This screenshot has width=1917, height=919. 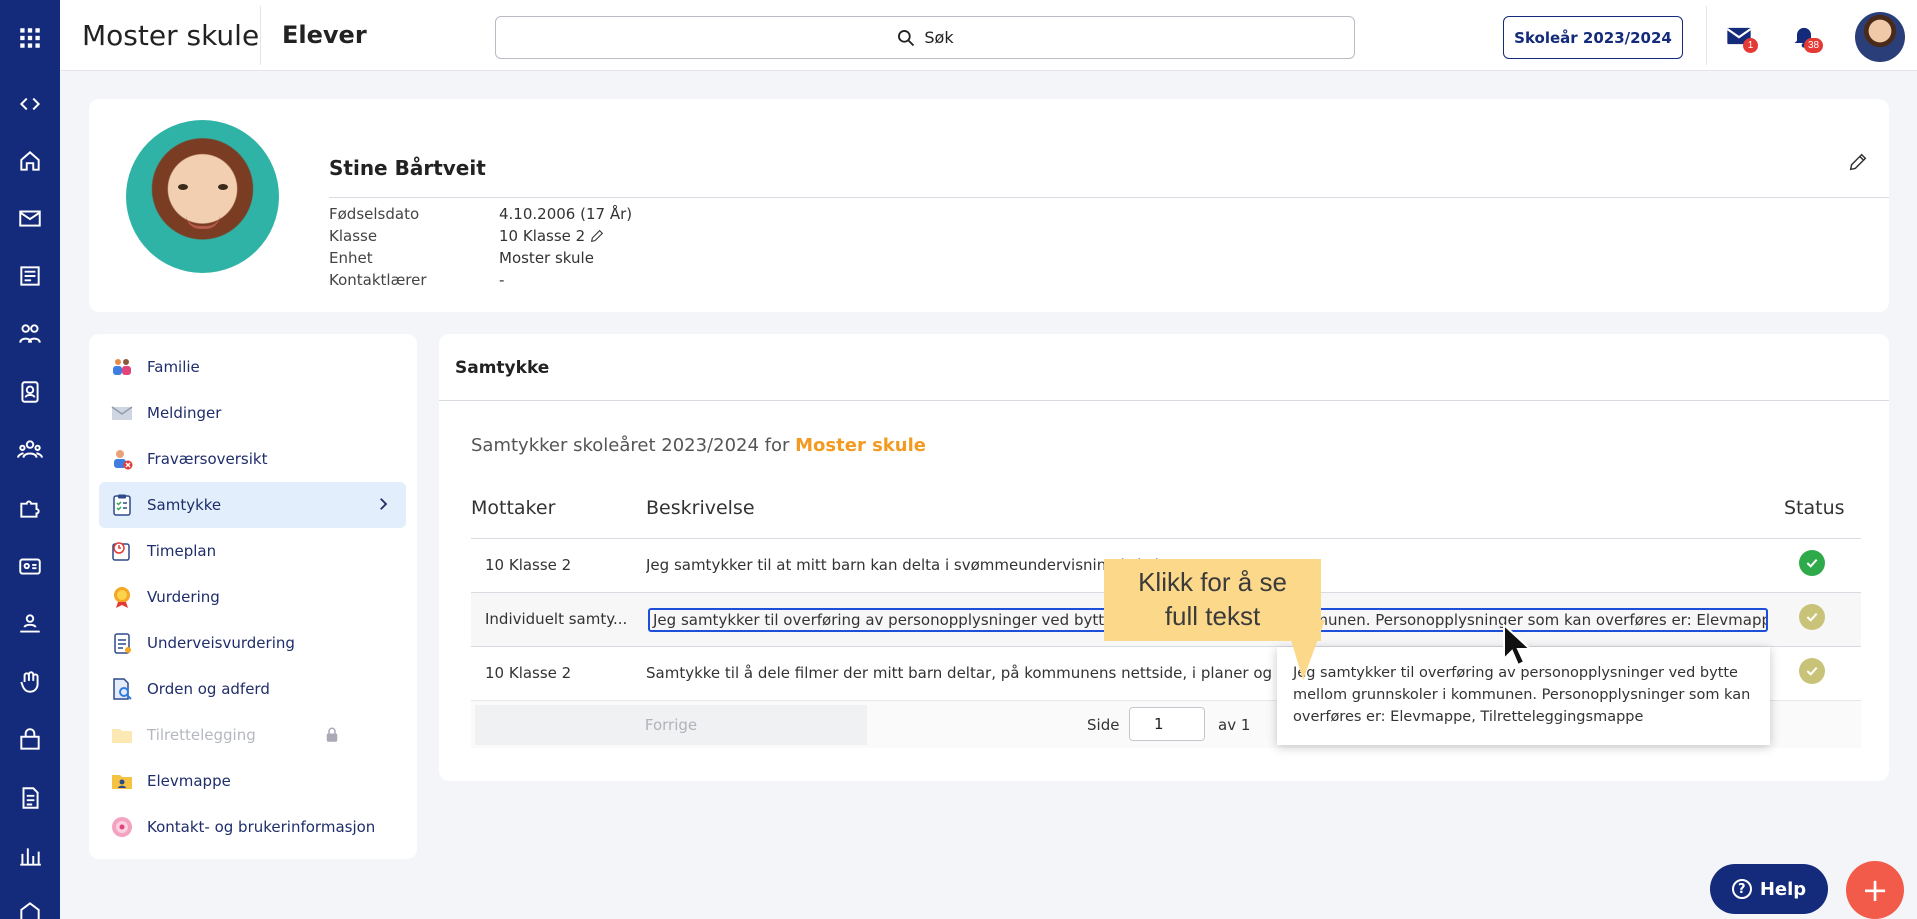 What do you see at coordinates (1814, 45) in the screenshot?
I see `notification-badge: 38` at bounding box center [1814, 45].